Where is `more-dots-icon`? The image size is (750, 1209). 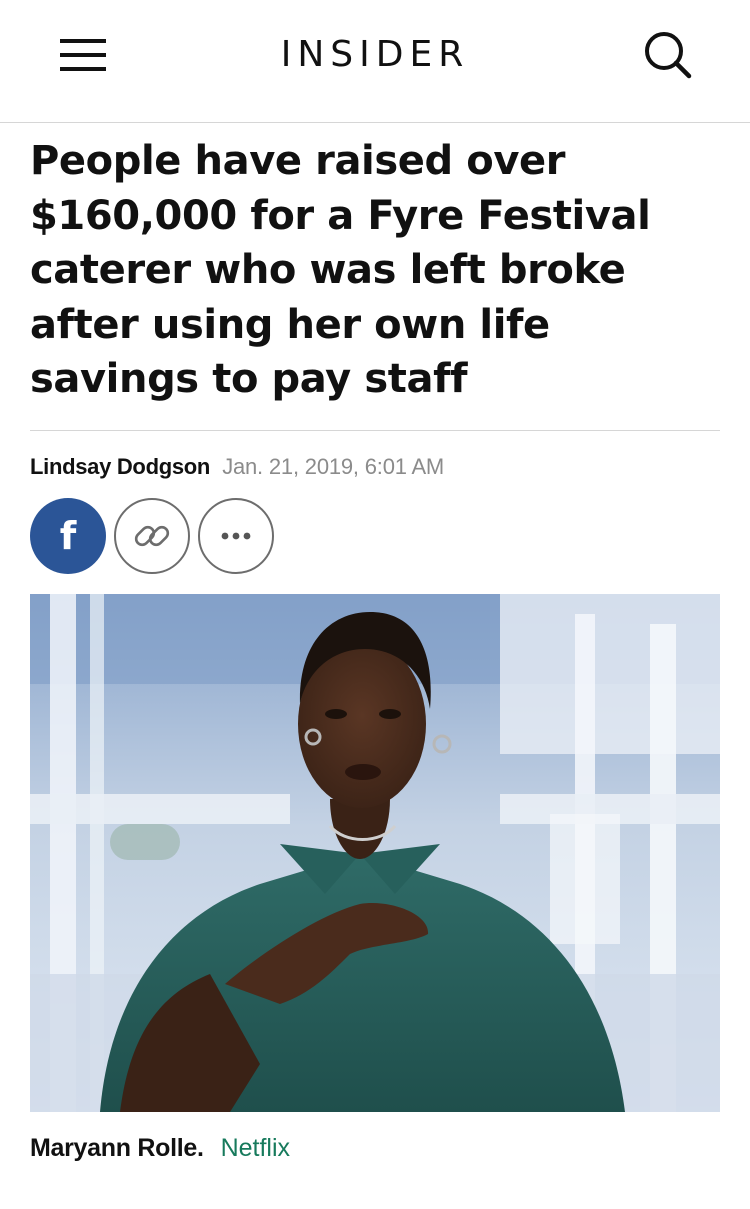
more-dots-icon is located at coordinates (236, 536).